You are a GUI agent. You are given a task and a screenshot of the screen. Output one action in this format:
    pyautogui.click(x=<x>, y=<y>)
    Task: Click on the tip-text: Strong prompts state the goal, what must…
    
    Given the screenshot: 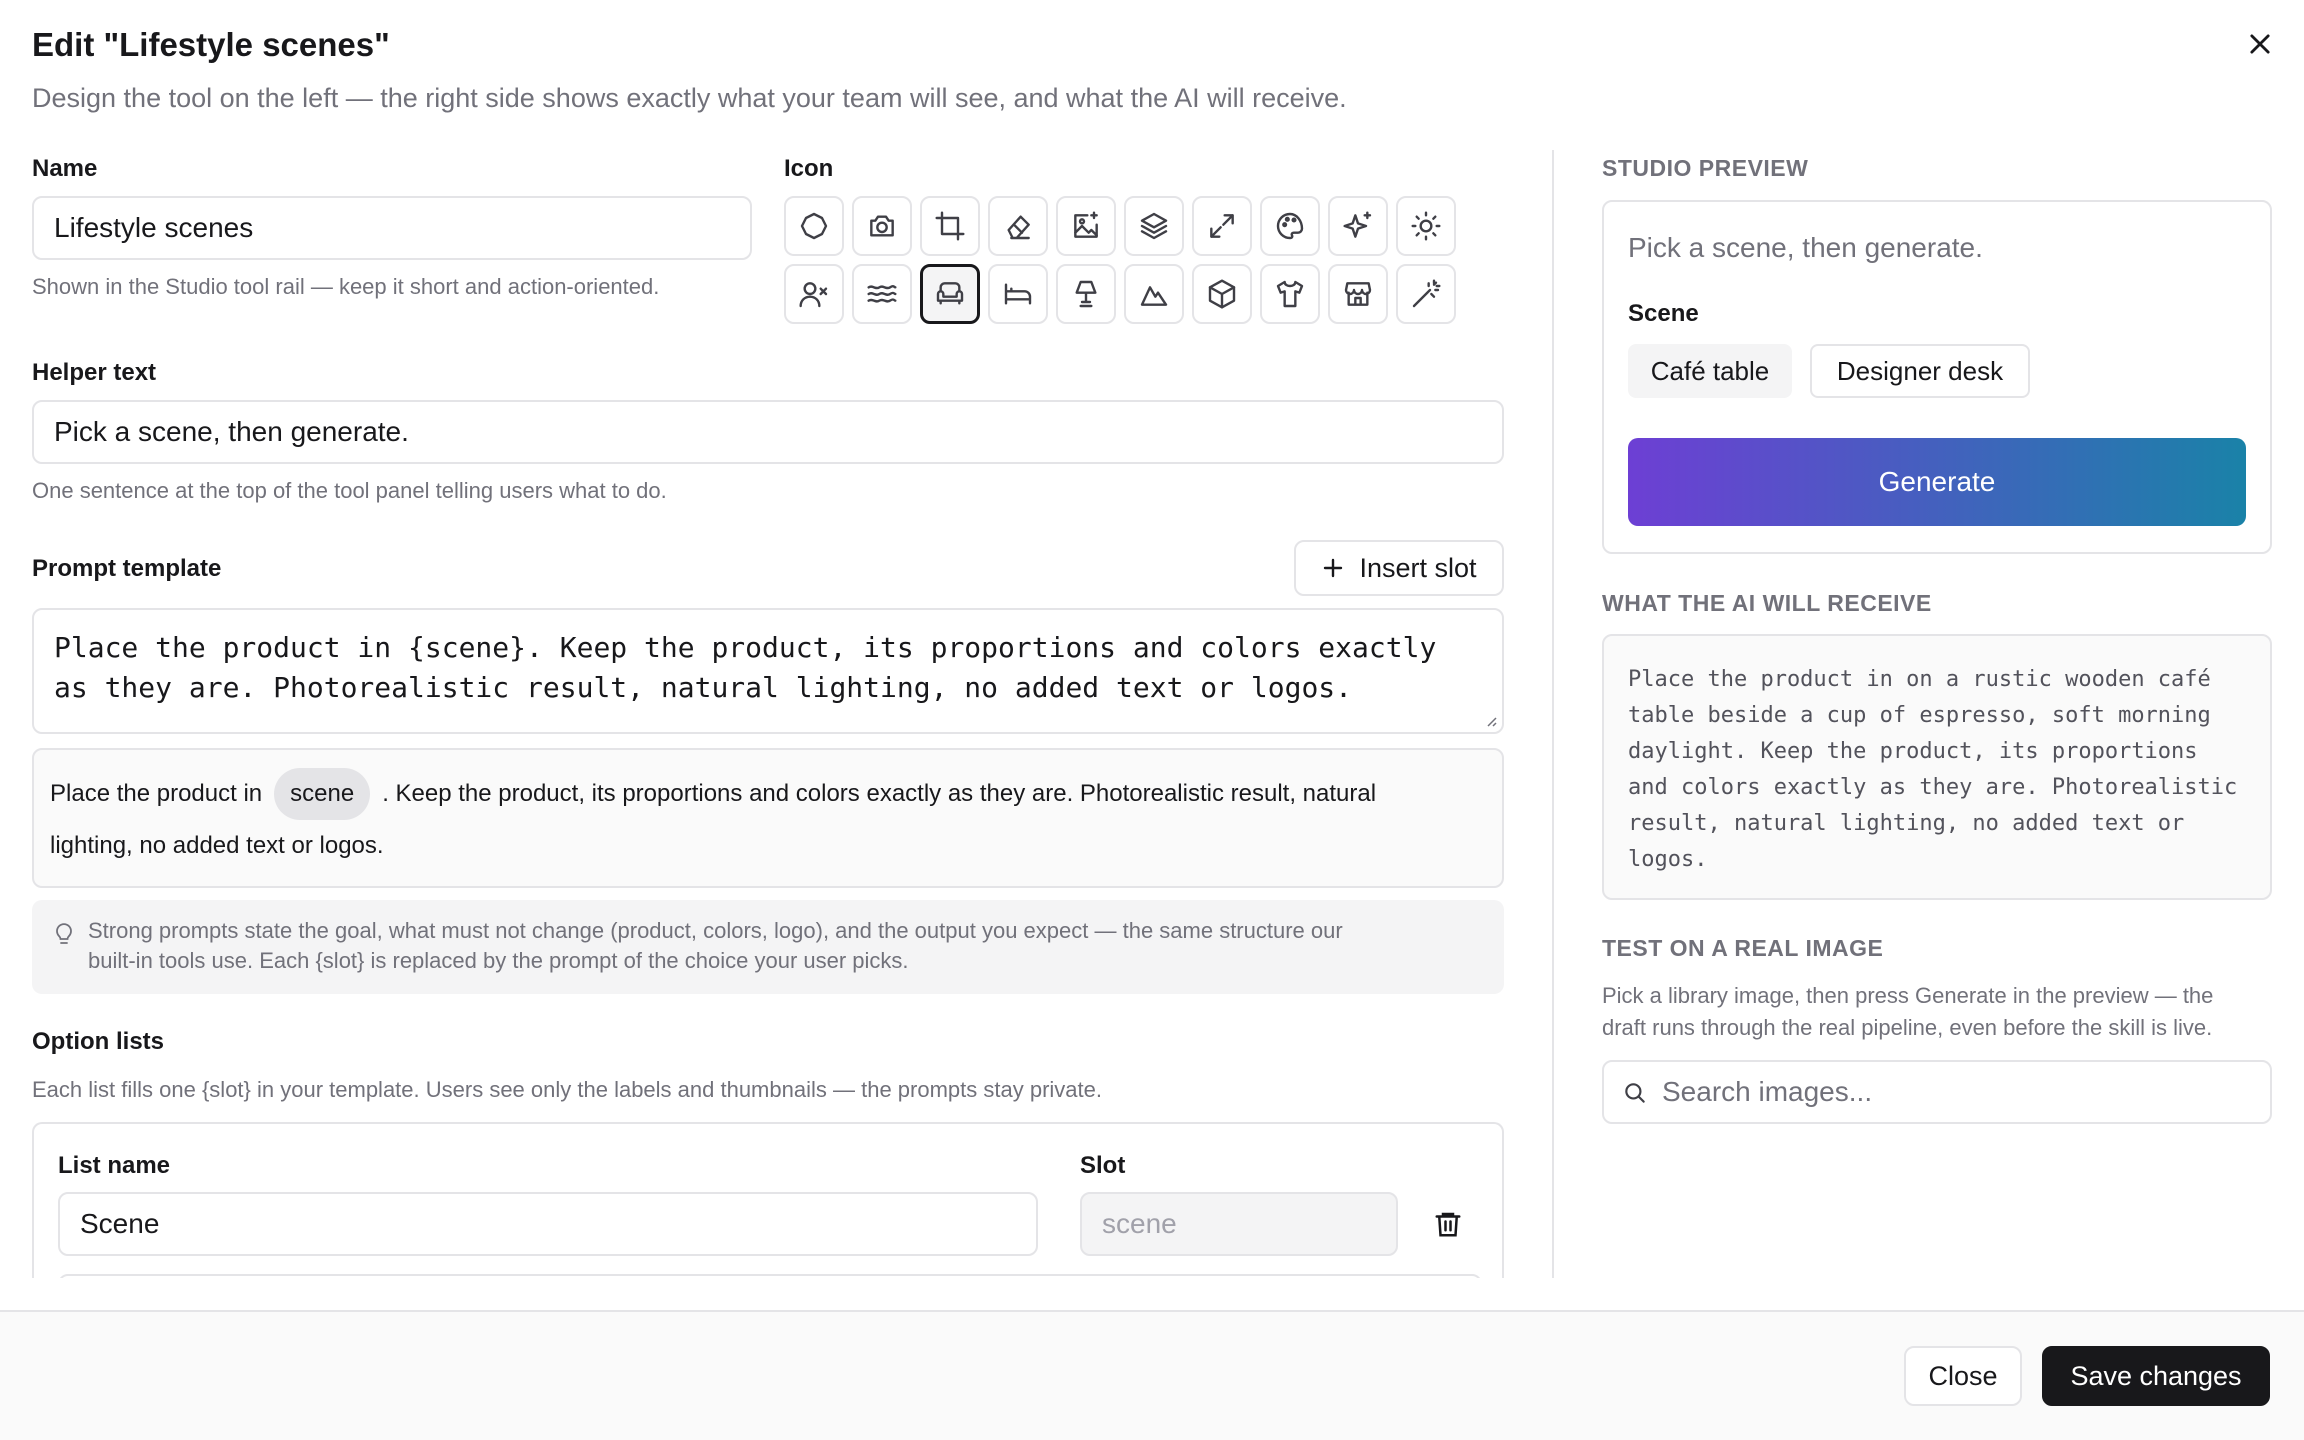 What is the action you would take?
    pyautogui.click(x=715, y=930)
    